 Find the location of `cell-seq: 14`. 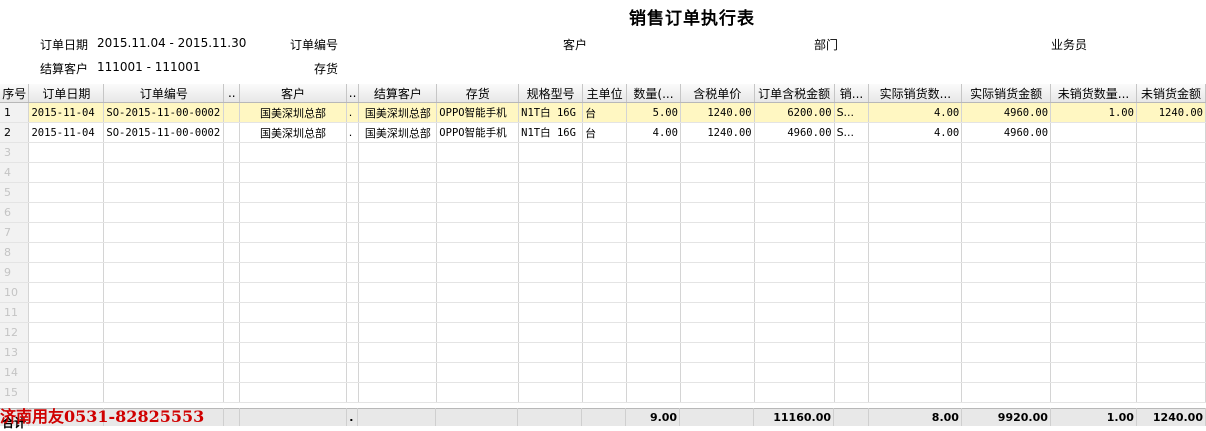

cell-seq: 14 is located at coordinates (15, 372).